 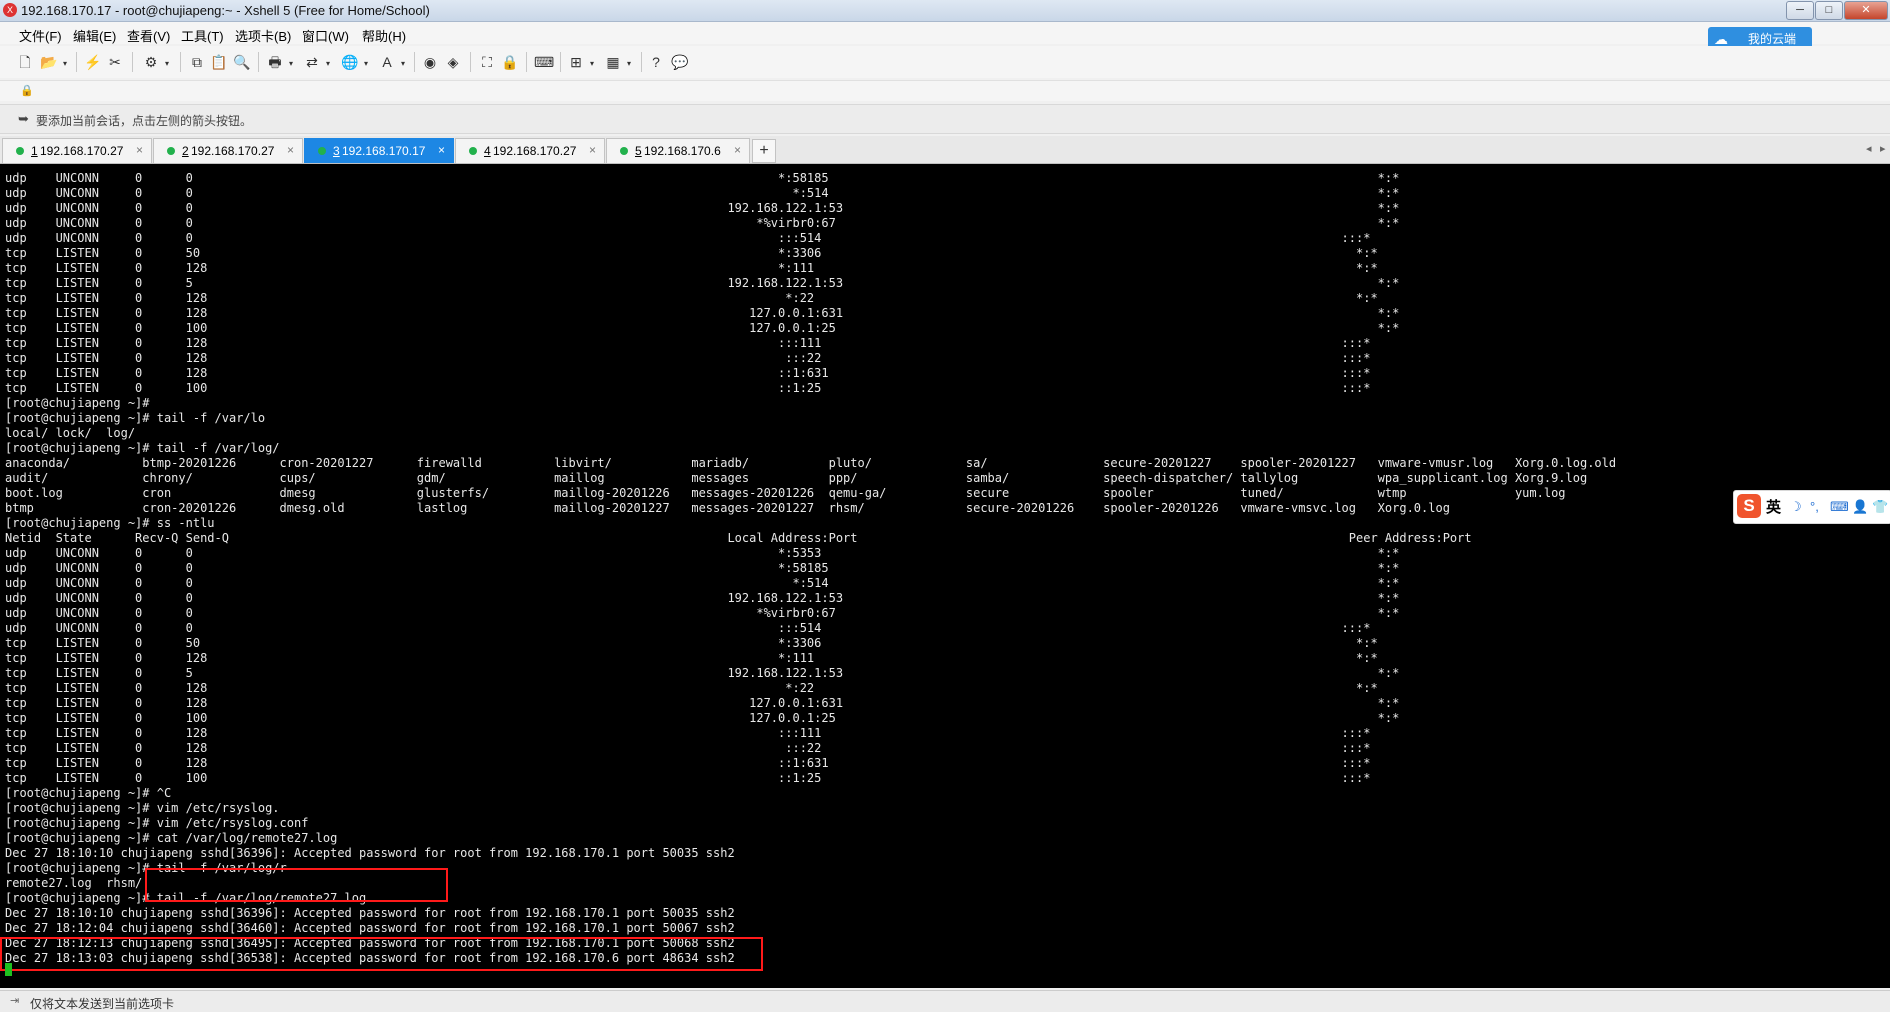 What do you see at coordinates (82, 151) in the screenshot?
I see `tab-host: 192.168.170.27` at bounding box center [82, 151].